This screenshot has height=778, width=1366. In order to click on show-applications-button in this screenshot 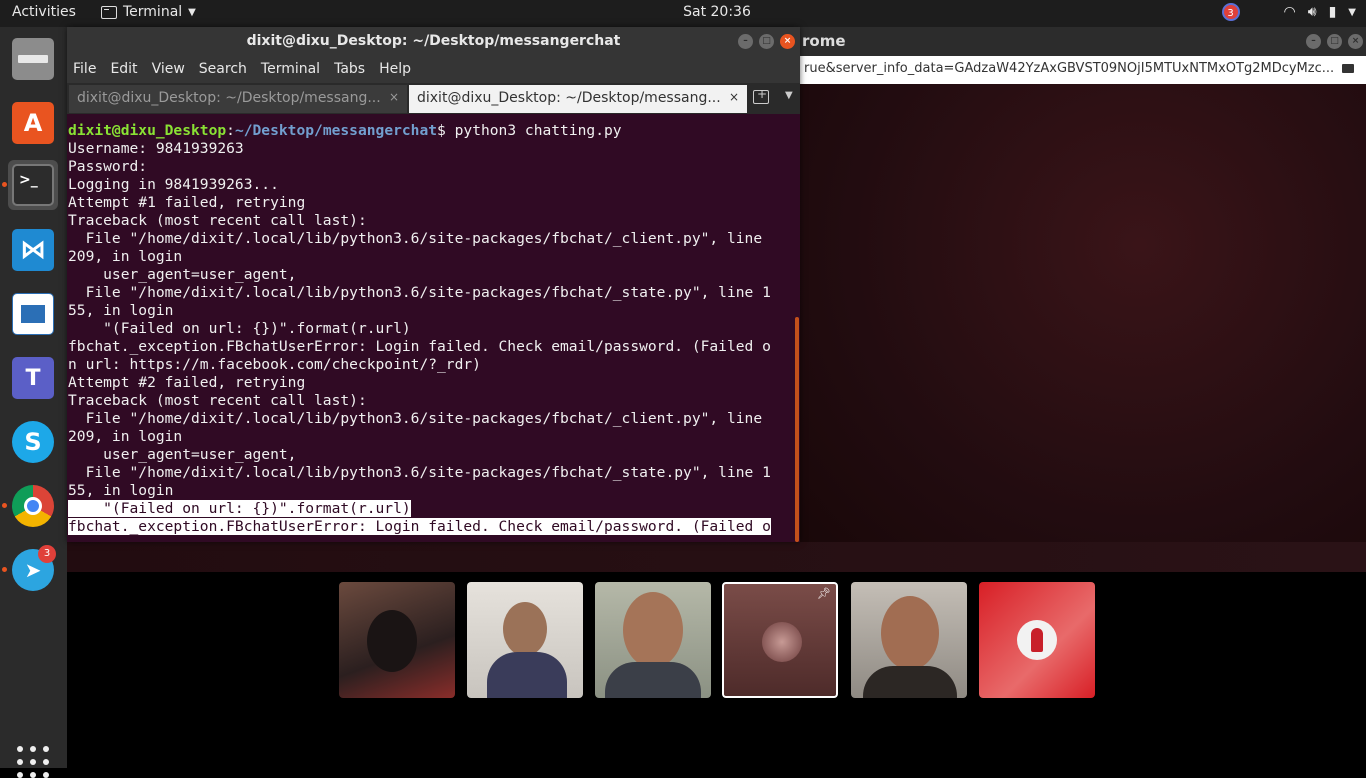, I will do `click(33, 762)`.